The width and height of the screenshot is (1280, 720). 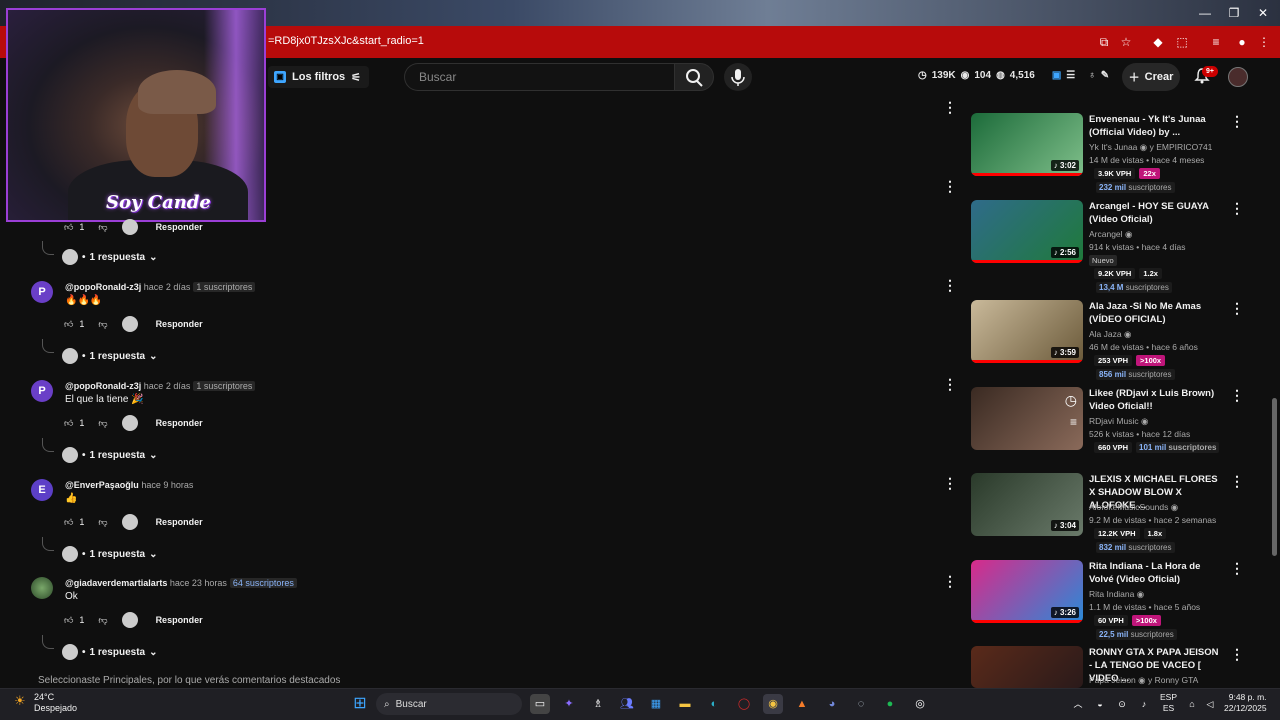 I want to click on video-title: Ala Jaza -Si No Me Amas (VÍDEO OFICIAL), so click(x=1156, y=313).